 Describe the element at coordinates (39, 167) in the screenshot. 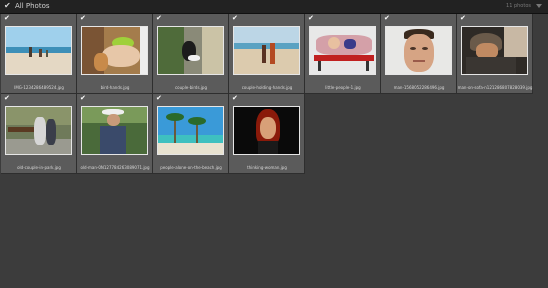

I see `photo-filename: old-couple-in-park.jpg` at that location.